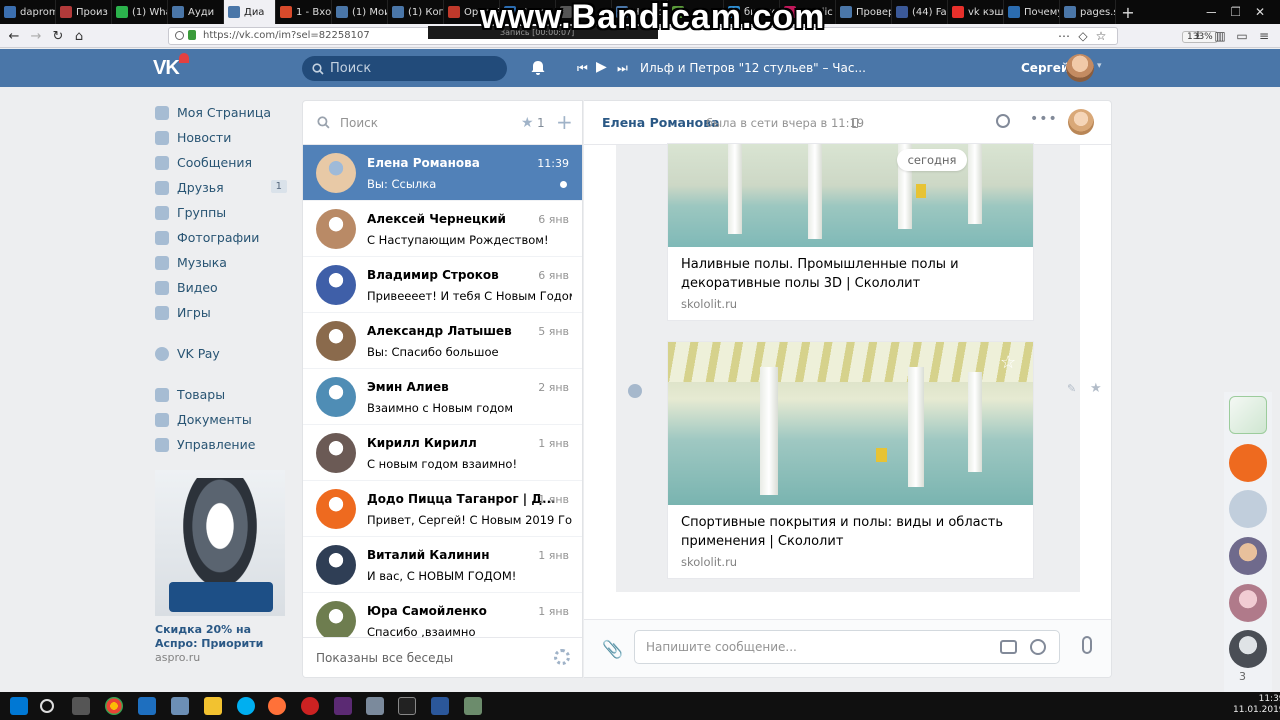  What do you see at coordinates (220, 543) in the screenshot?
I see `ad-image` at bounding box center [220, 543].